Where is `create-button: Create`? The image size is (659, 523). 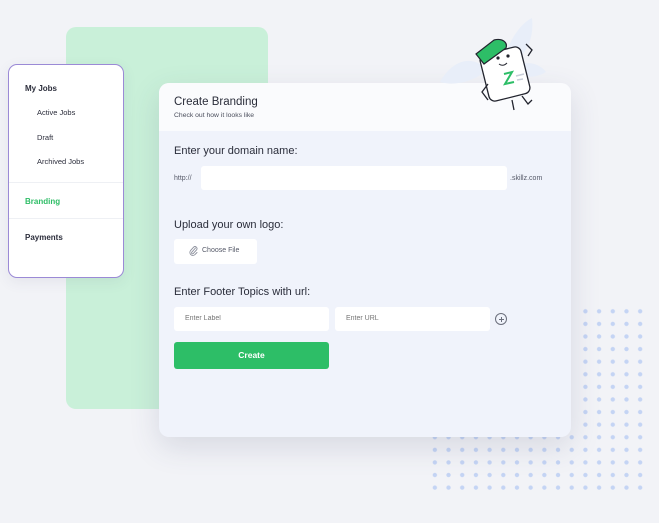 create-button: Create is located at coordinates (251, 355).